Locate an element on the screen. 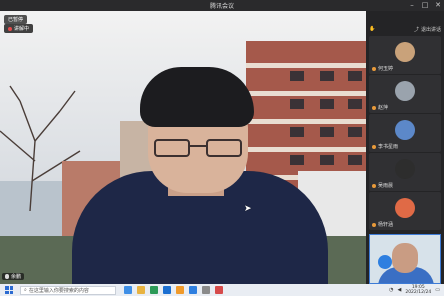 This screenshot has width=444, height=296. participant-name: 吴雨晨 is located at coordinates (386, 186).